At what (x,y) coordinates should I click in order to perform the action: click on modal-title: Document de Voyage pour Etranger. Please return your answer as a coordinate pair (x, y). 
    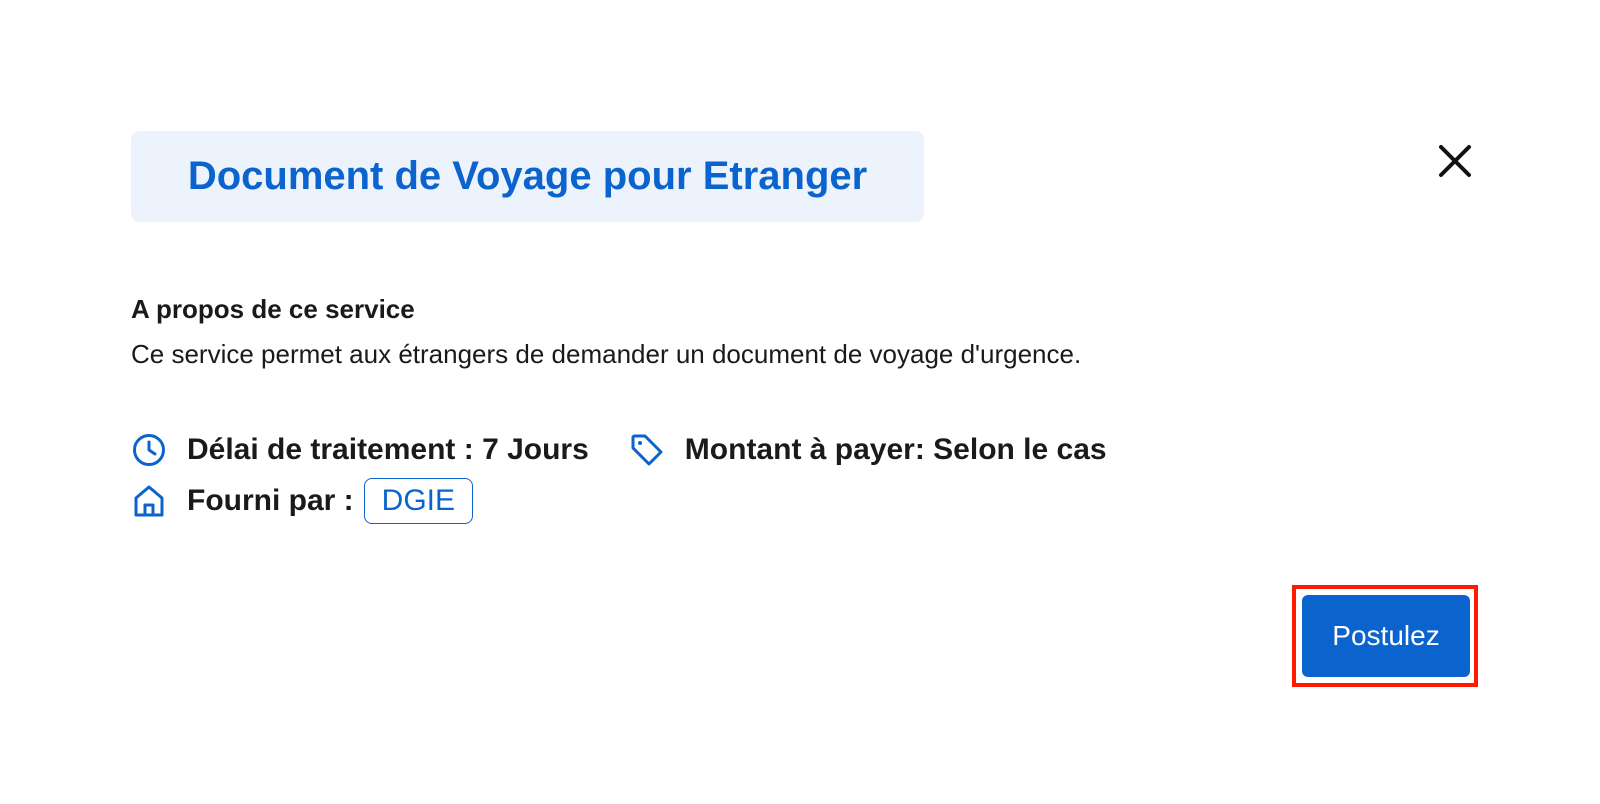
    Looking at the image, I should click on (527, 176).